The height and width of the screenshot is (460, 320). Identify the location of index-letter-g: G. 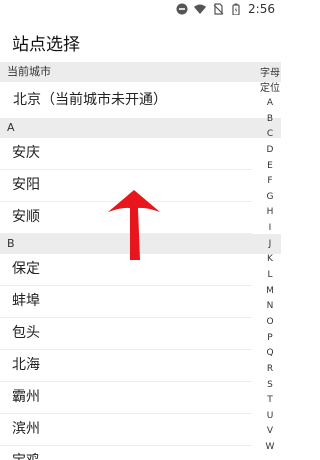
(270, 198).